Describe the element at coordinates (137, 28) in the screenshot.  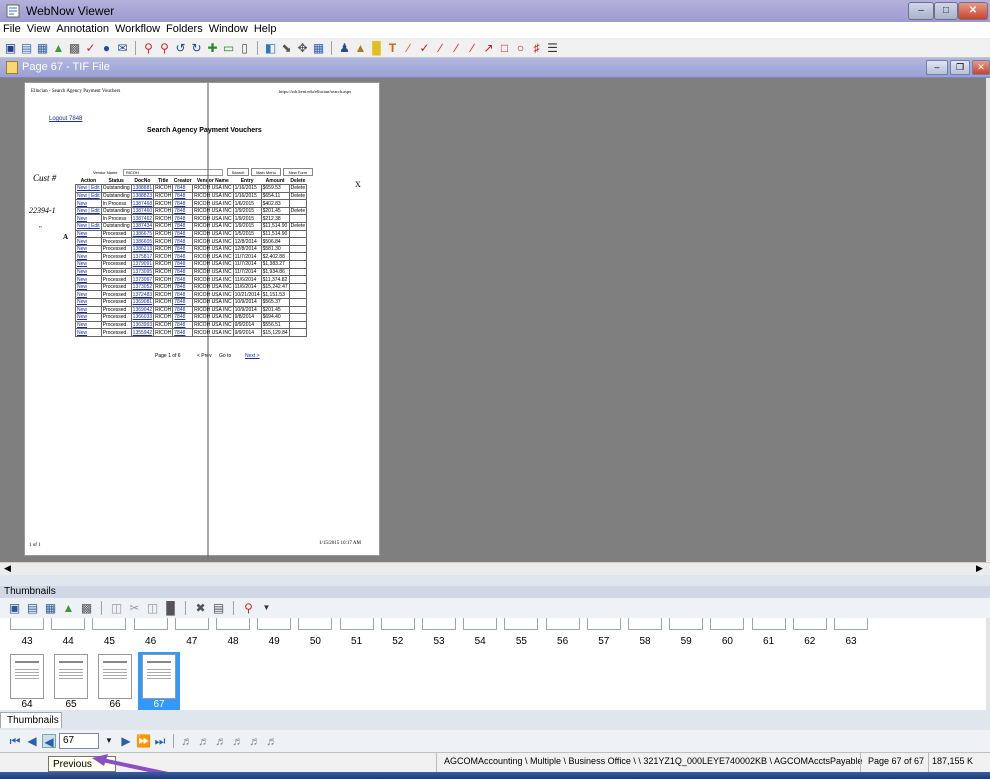
I see `menu-workflow: Workflow` at that location.